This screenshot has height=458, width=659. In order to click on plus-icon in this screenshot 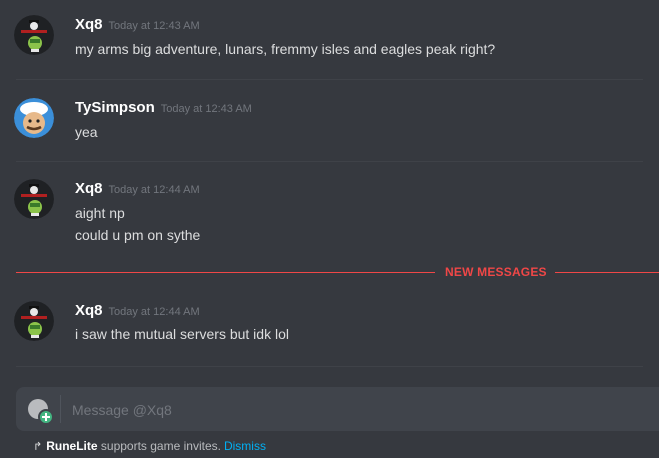, I will do `click(46, 417)`.